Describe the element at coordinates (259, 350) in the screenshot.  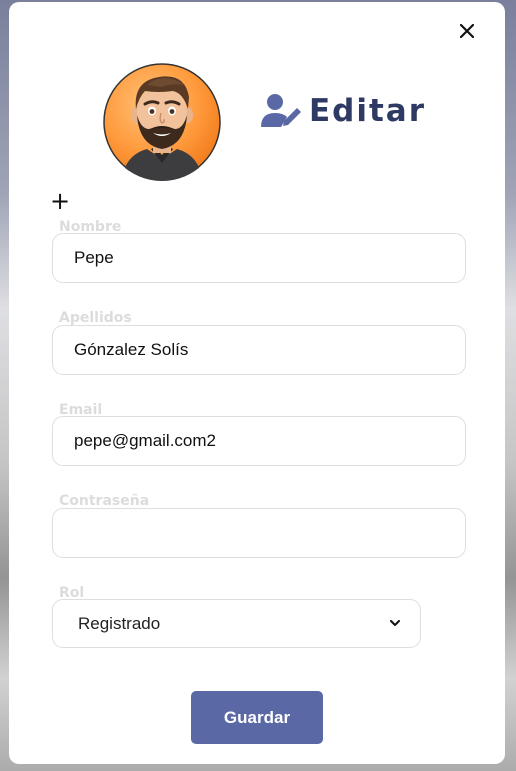
I see `apellidos-input` at that location.